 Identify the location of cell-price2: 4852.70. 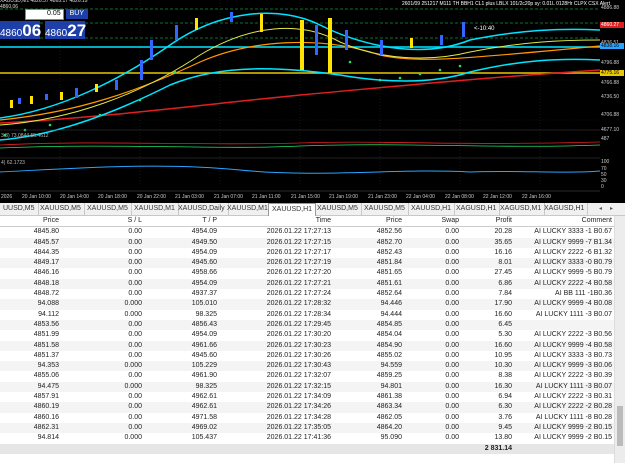
(389, 242).